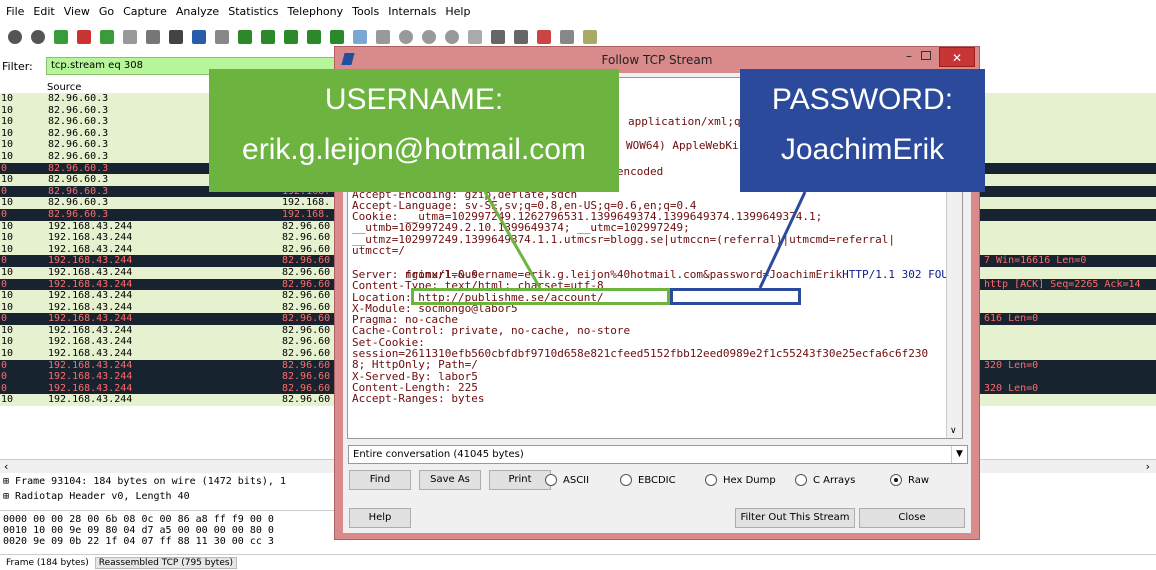 This screenshot has width=1156, height=570. I want to click on options-icon, so click(38, 37).